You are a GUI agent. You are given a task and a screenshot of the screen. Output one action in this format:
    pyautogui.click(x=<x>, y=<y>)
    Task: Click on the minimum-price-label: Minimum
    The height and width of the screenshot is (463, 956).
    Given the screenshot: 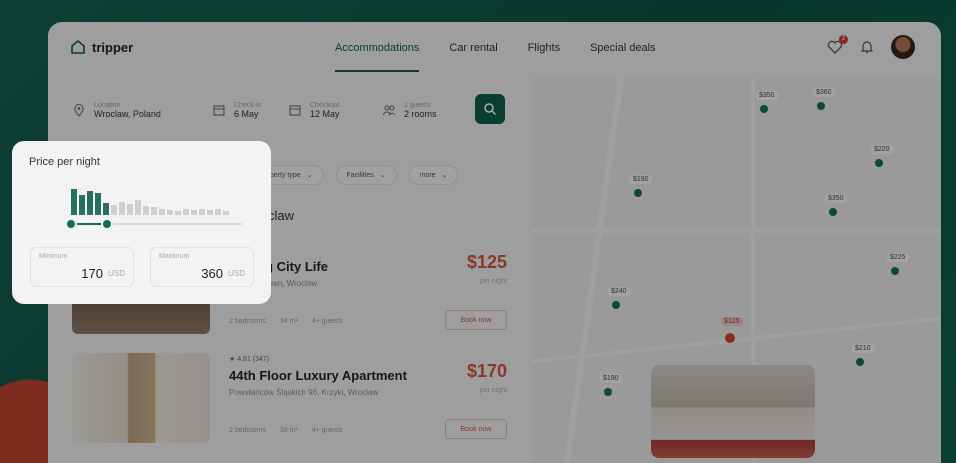 What is the action you would take?
    pyautogui.click(x=53, y=256)
    